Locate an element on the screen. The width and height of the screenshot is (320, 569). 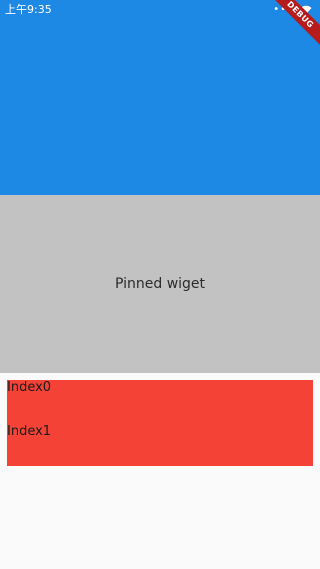
pinned-label: Pinned wiget is located at coordinates (160, 284).